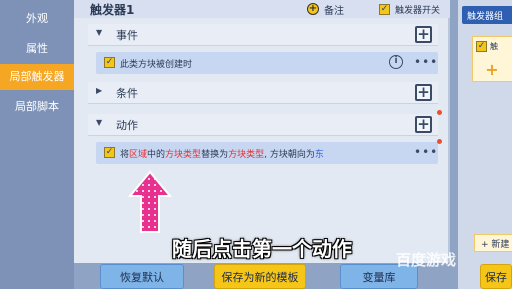 The height and width of the screenshot is (289, 512). I want to click on note-button: + 备注, so click(325, 9).